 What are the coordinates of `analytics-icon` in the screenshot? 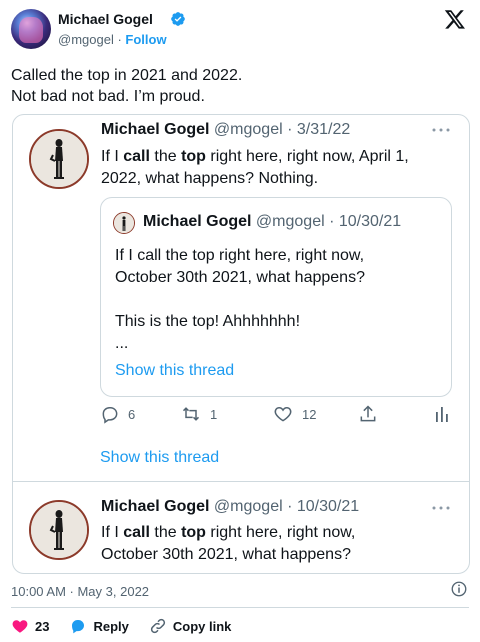 It's located at (442, 414).